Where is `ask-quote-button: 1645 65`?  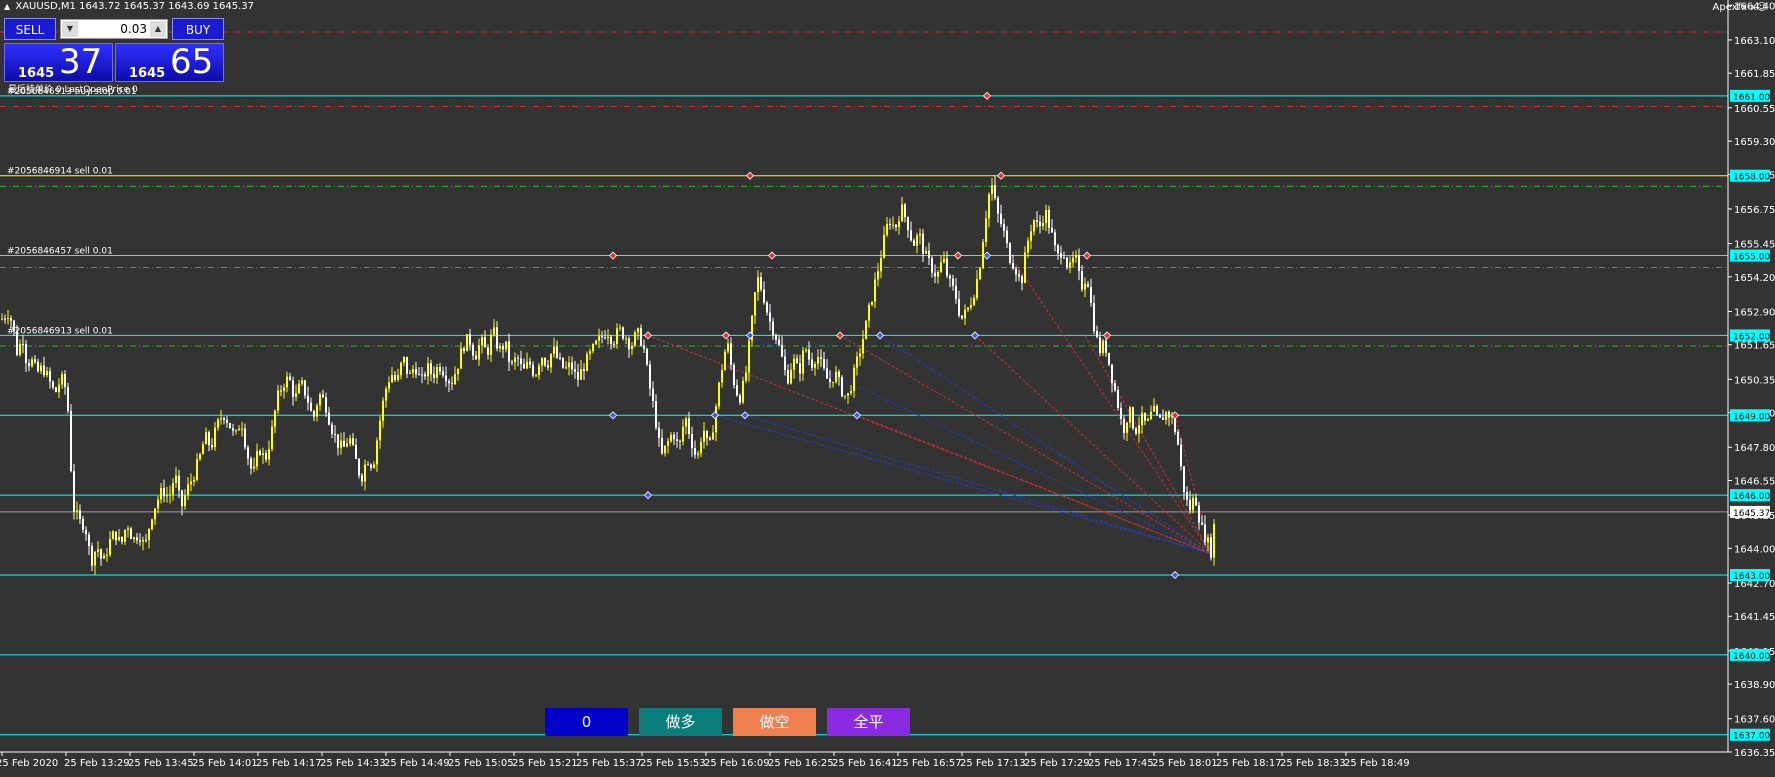 ask-quote-button: 1645 65 is located at coordinates (169, 62).